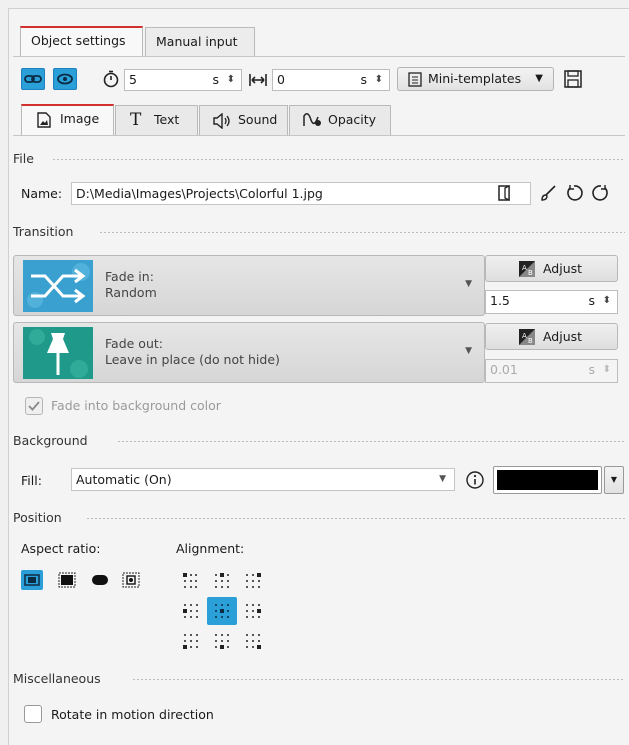 The image size is (629, 745). What do you see at coordinates (601, 193) in the screenshot?
I see `rotate-right-icon` at bounding box center [601, 193].